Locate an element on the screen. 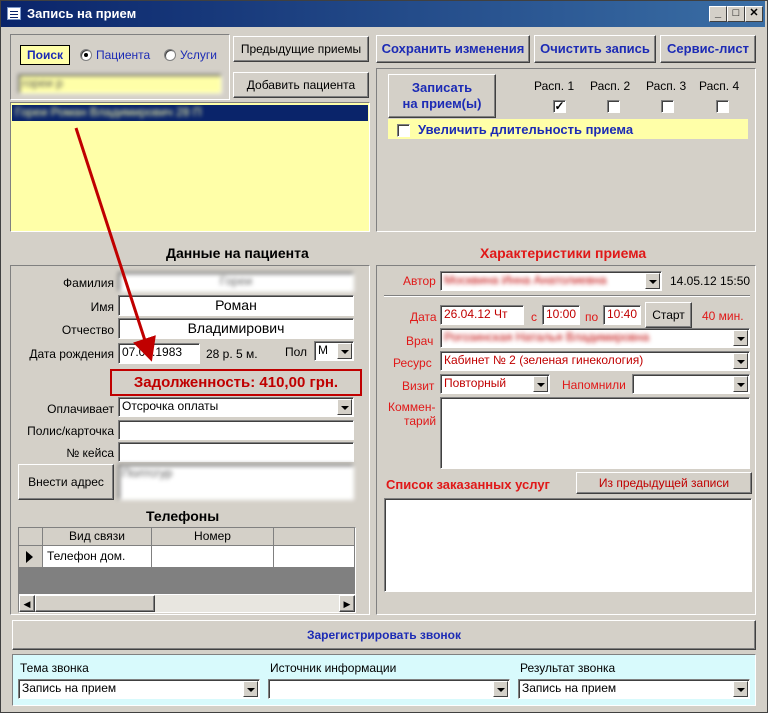 The height and width of the screenshot is (713, 768). doctor-label: Врач is located at coordinates (420, 341).